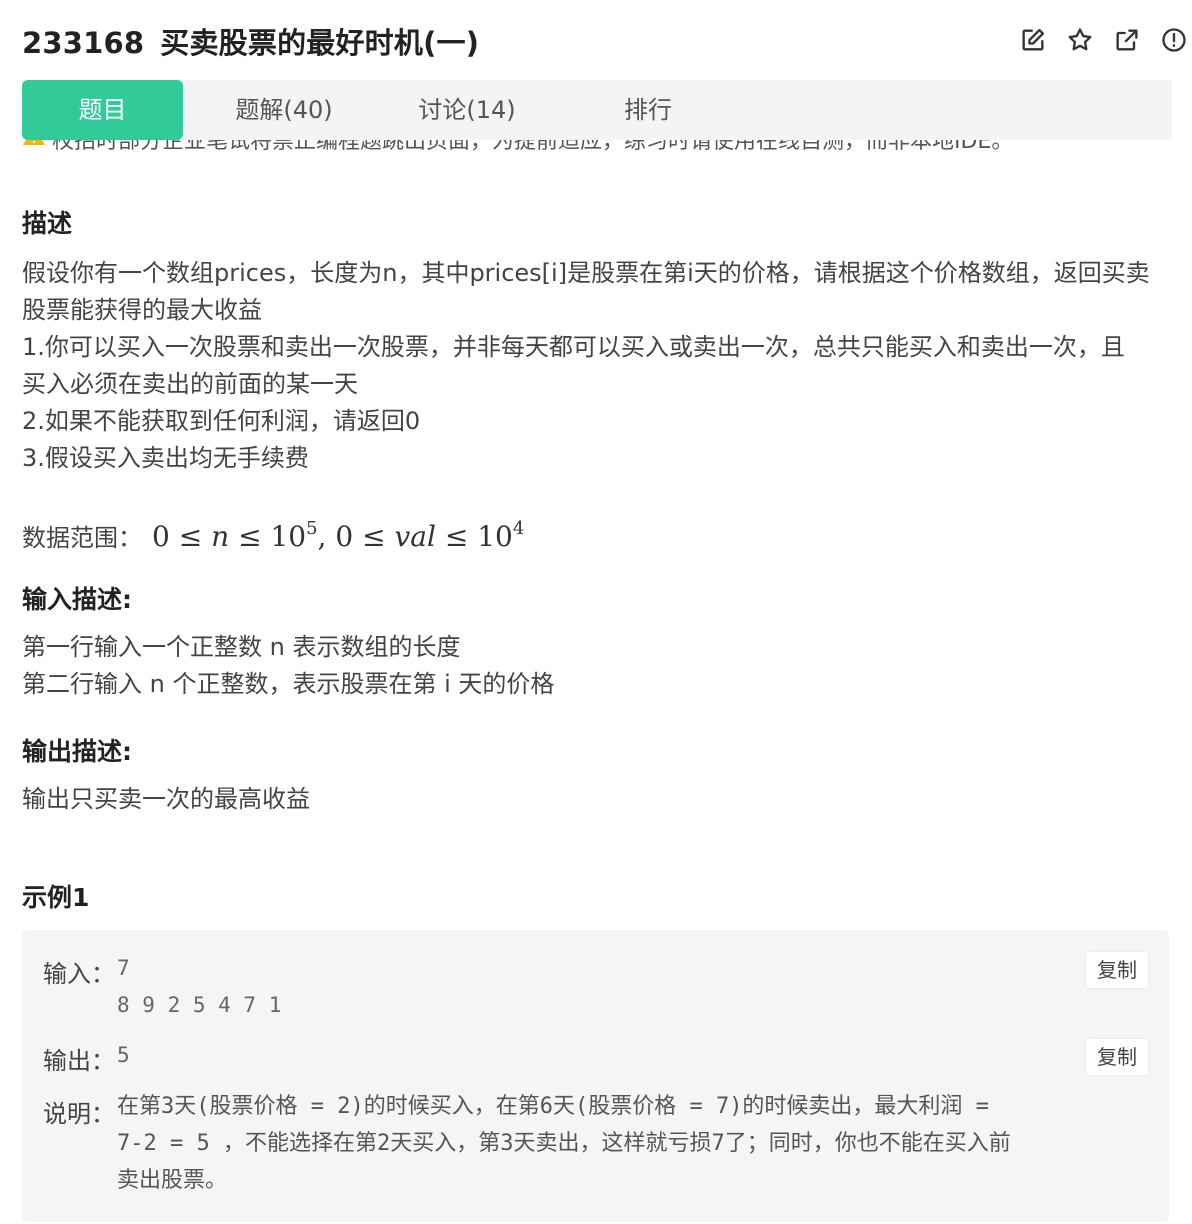 The width and height of the screenshot is (1192, 1224). Describe the element at coordinates (47, 223) in the screenshot. I see `description-heading: 描述` at that location.